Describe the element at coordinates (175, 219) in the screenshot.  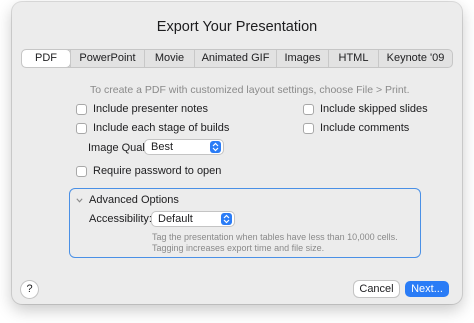
I see `accessibility-value: Default` at that location.